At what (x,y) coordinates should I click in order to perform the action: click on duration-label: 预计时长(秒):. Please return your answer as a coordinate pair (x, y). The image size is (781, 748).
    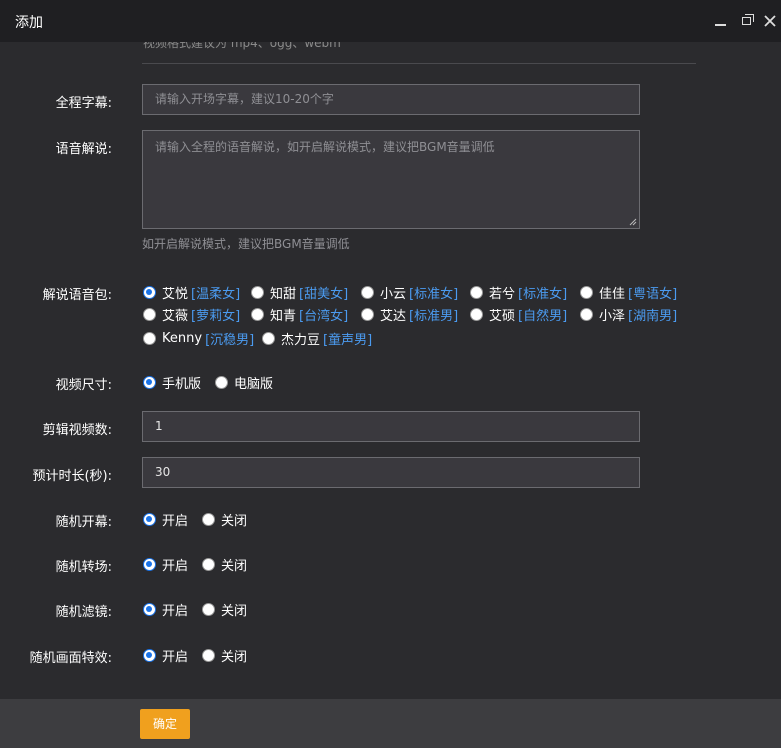
    Looking at the image, I should click on (72, 476).